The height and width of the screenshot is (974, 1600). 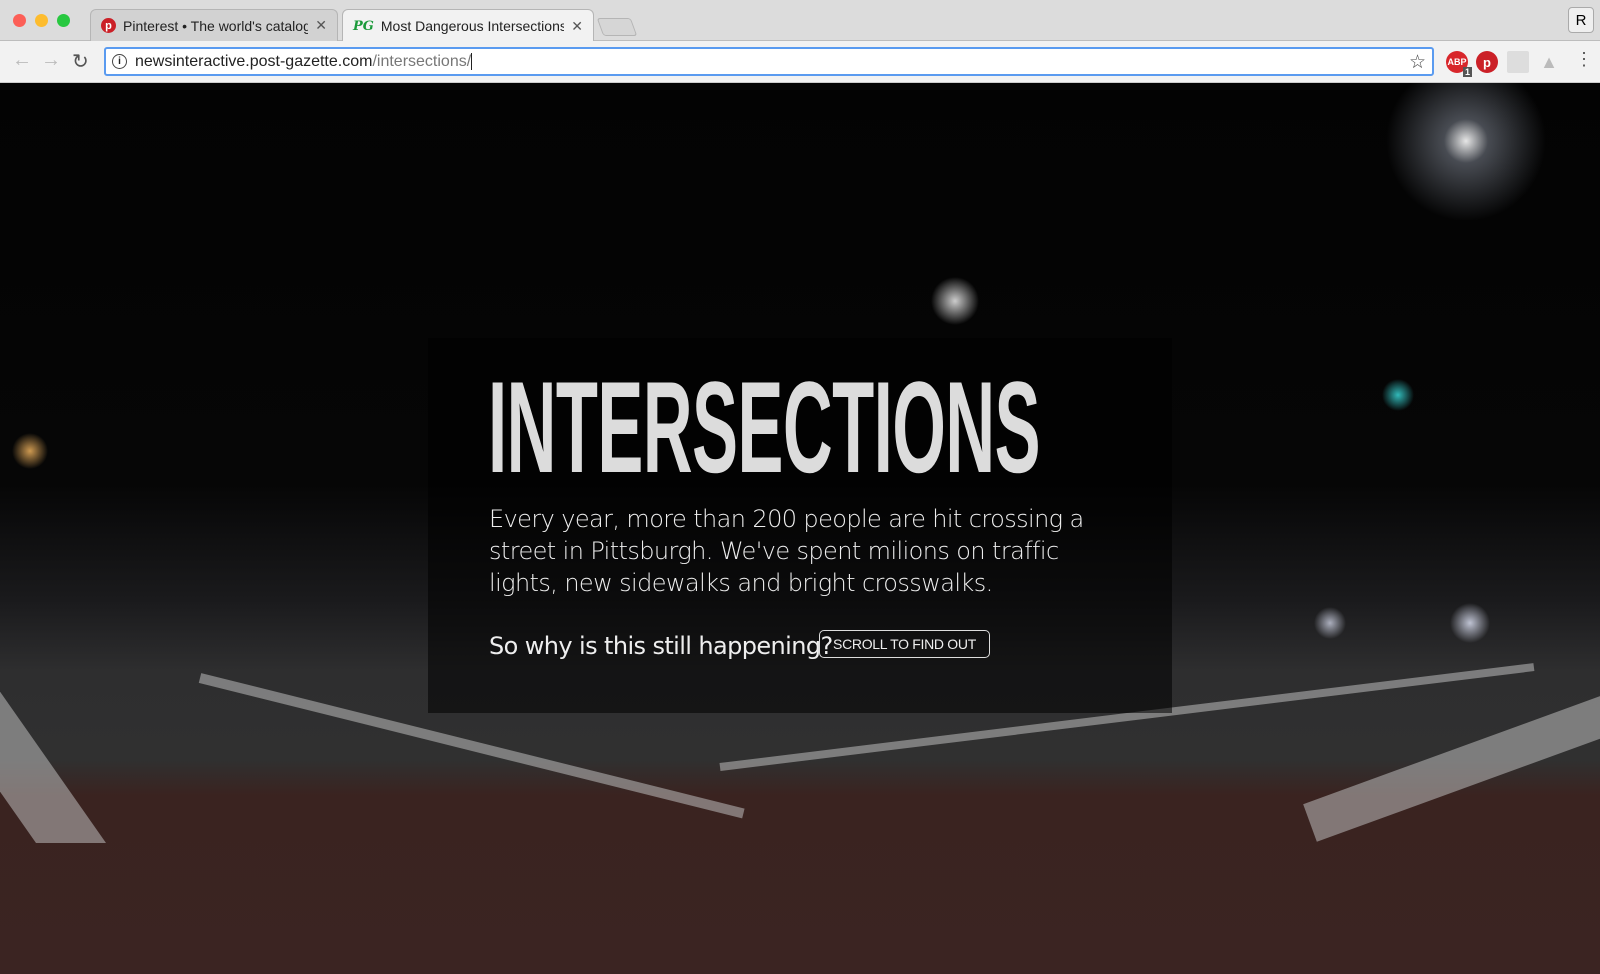 What do you see at coordinates (1487, 62) in the screenshot?
I see `pinterest-extension-icon: p` at bounding box center [1487, 62].